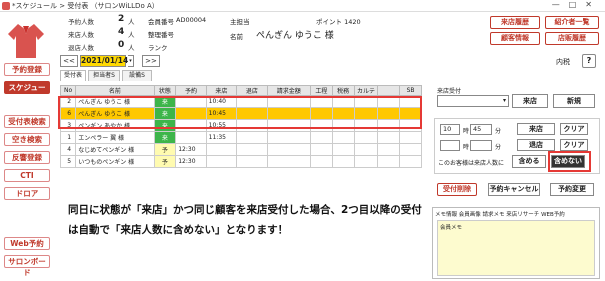 The height and width of the screenshot is (281, 605). I want to click on leave-hour-unit: 時, so click(466, 147).